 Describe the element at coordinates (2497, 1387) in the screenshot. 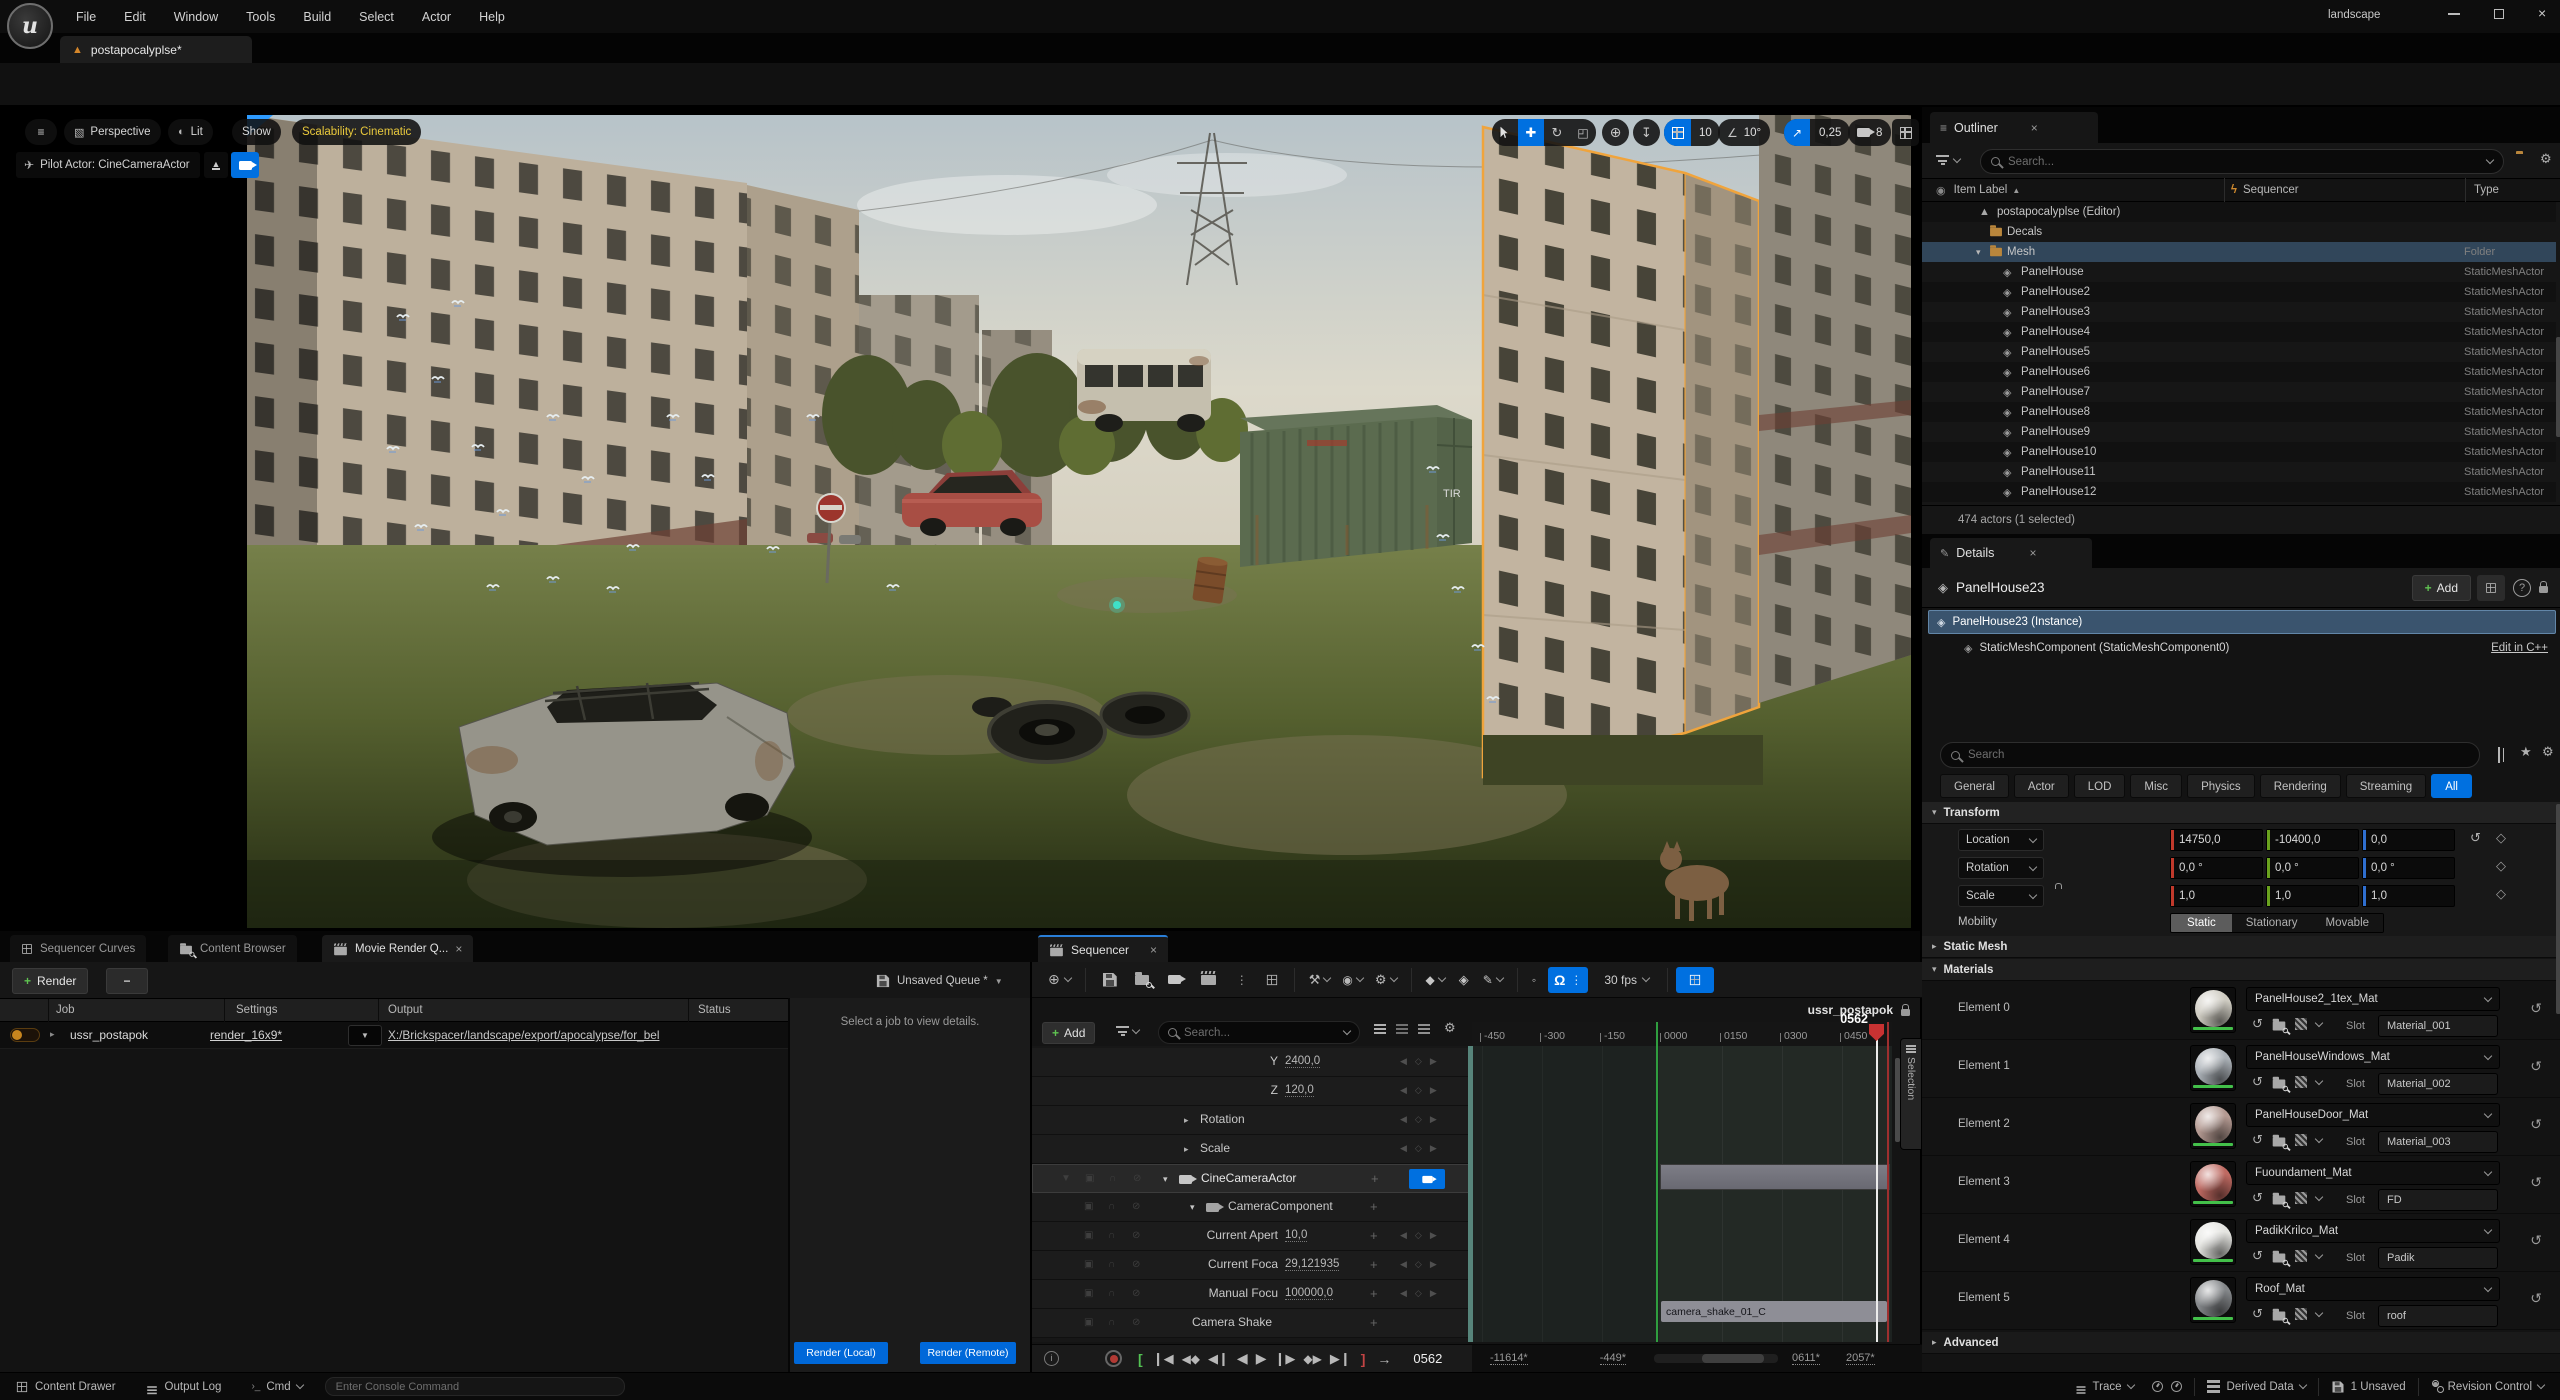

I see `revision-control-button: Revision Control` at that location.